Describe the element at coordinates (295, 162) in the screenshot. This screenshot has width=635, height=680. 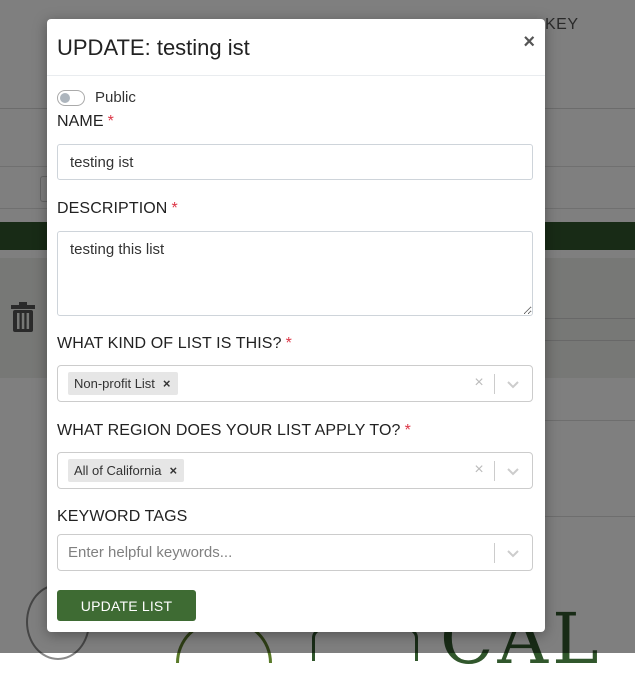
I see `name-input` at that location.